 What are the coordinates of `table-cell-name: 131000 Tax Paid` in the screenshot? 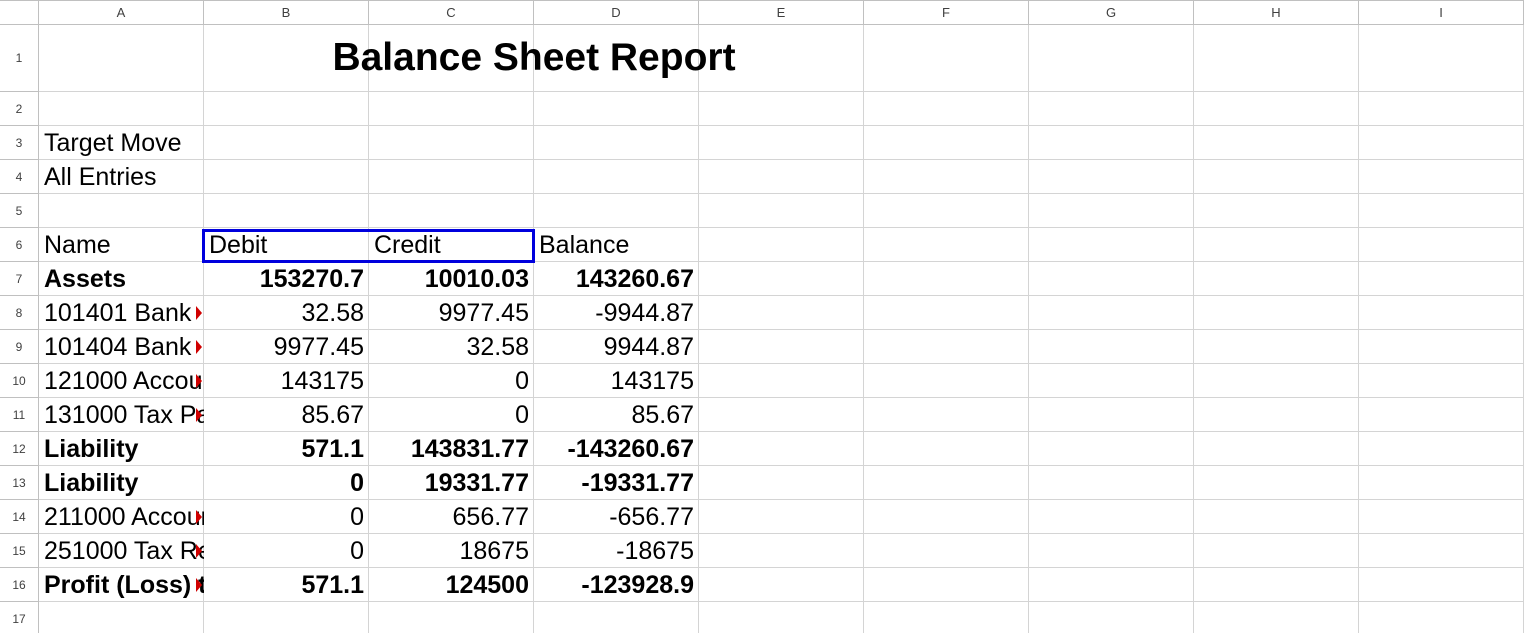 It's located at (121, 415).